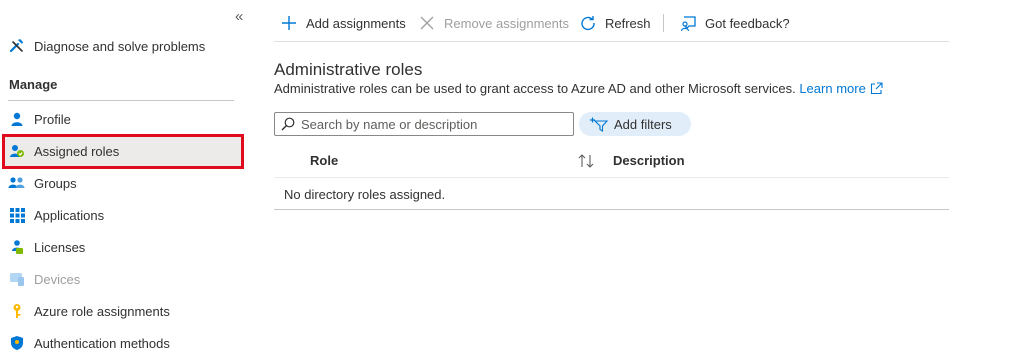  Describe the element at coordinates (288, 124) in the screenshot. I see `search-icon` at that location.